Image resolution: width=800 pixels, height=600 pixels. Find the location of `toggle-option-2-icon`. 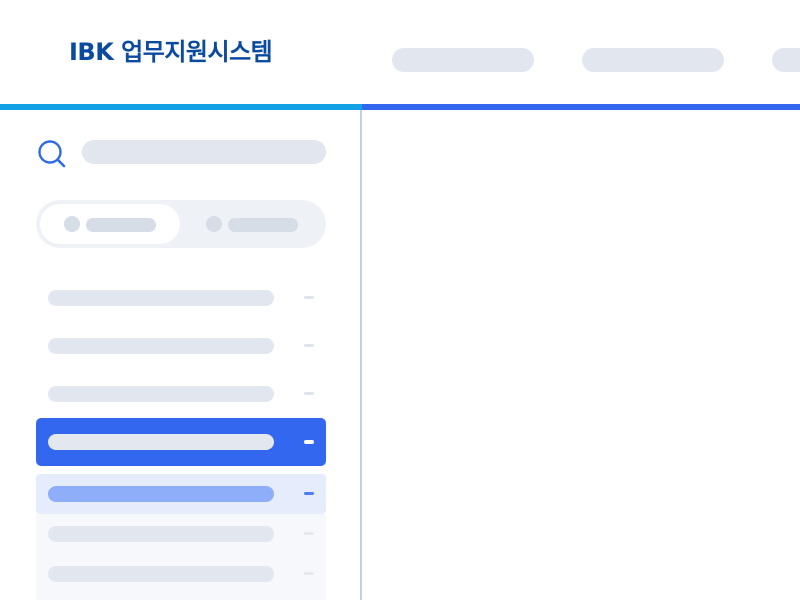

toggle-option-2-icon is located at coordinates (214, 224).